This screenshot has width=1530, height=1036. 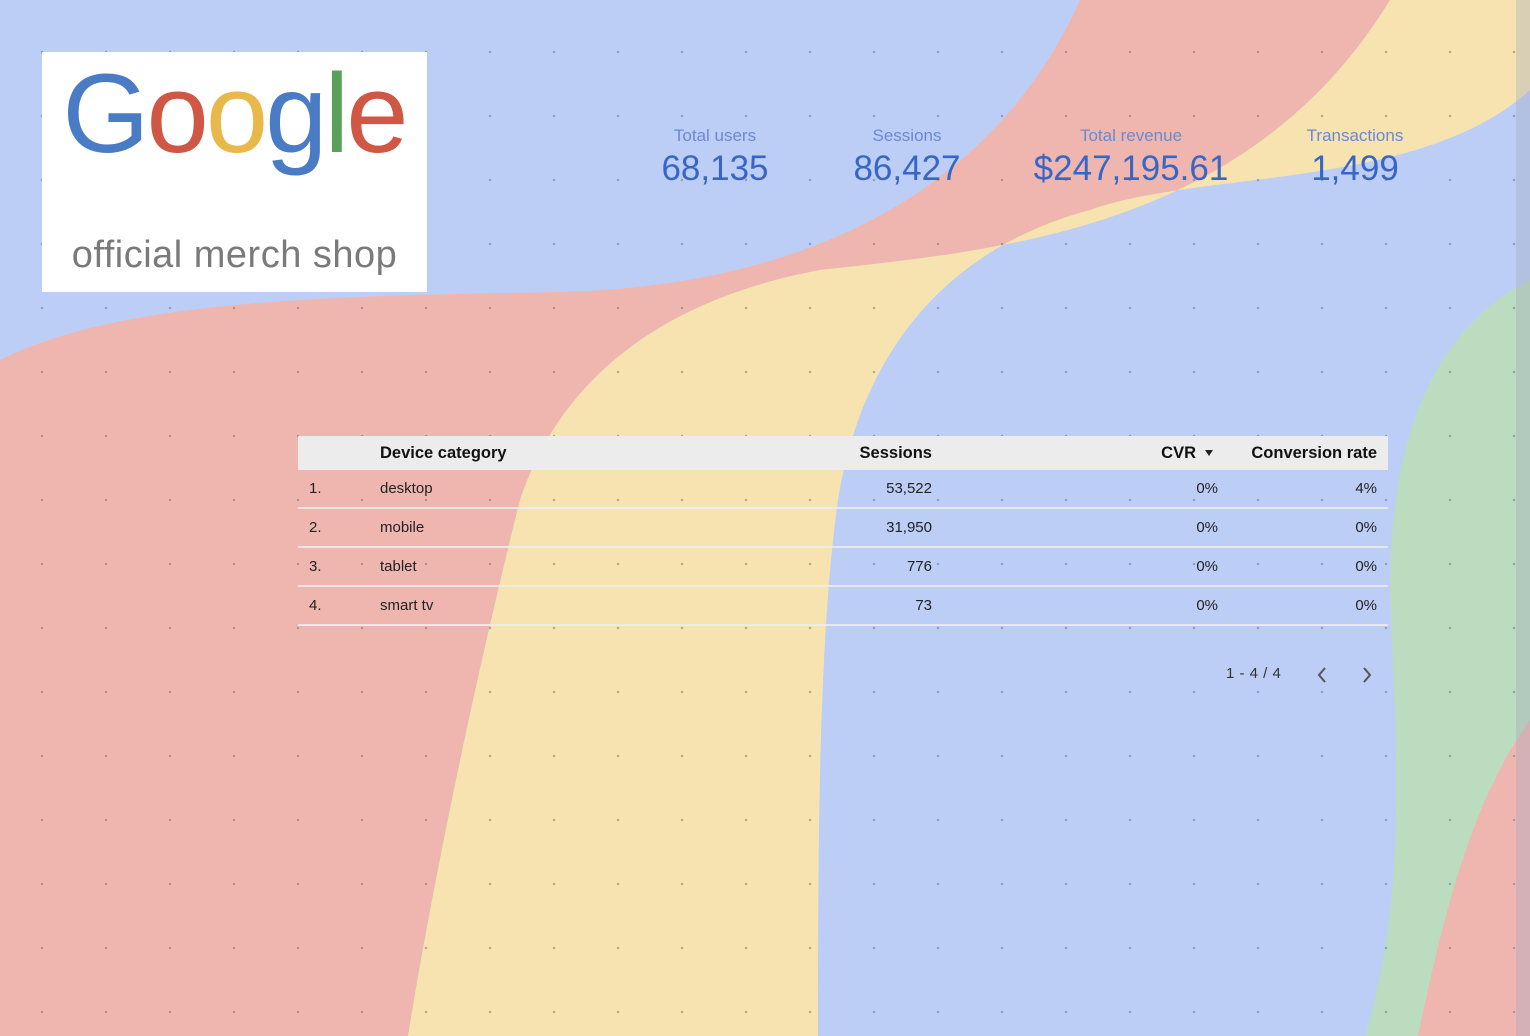 What do you see at coordinates (294, 114) in the screenshot?
I see `wordmark-letter: g` at bounding box center [294, 114].